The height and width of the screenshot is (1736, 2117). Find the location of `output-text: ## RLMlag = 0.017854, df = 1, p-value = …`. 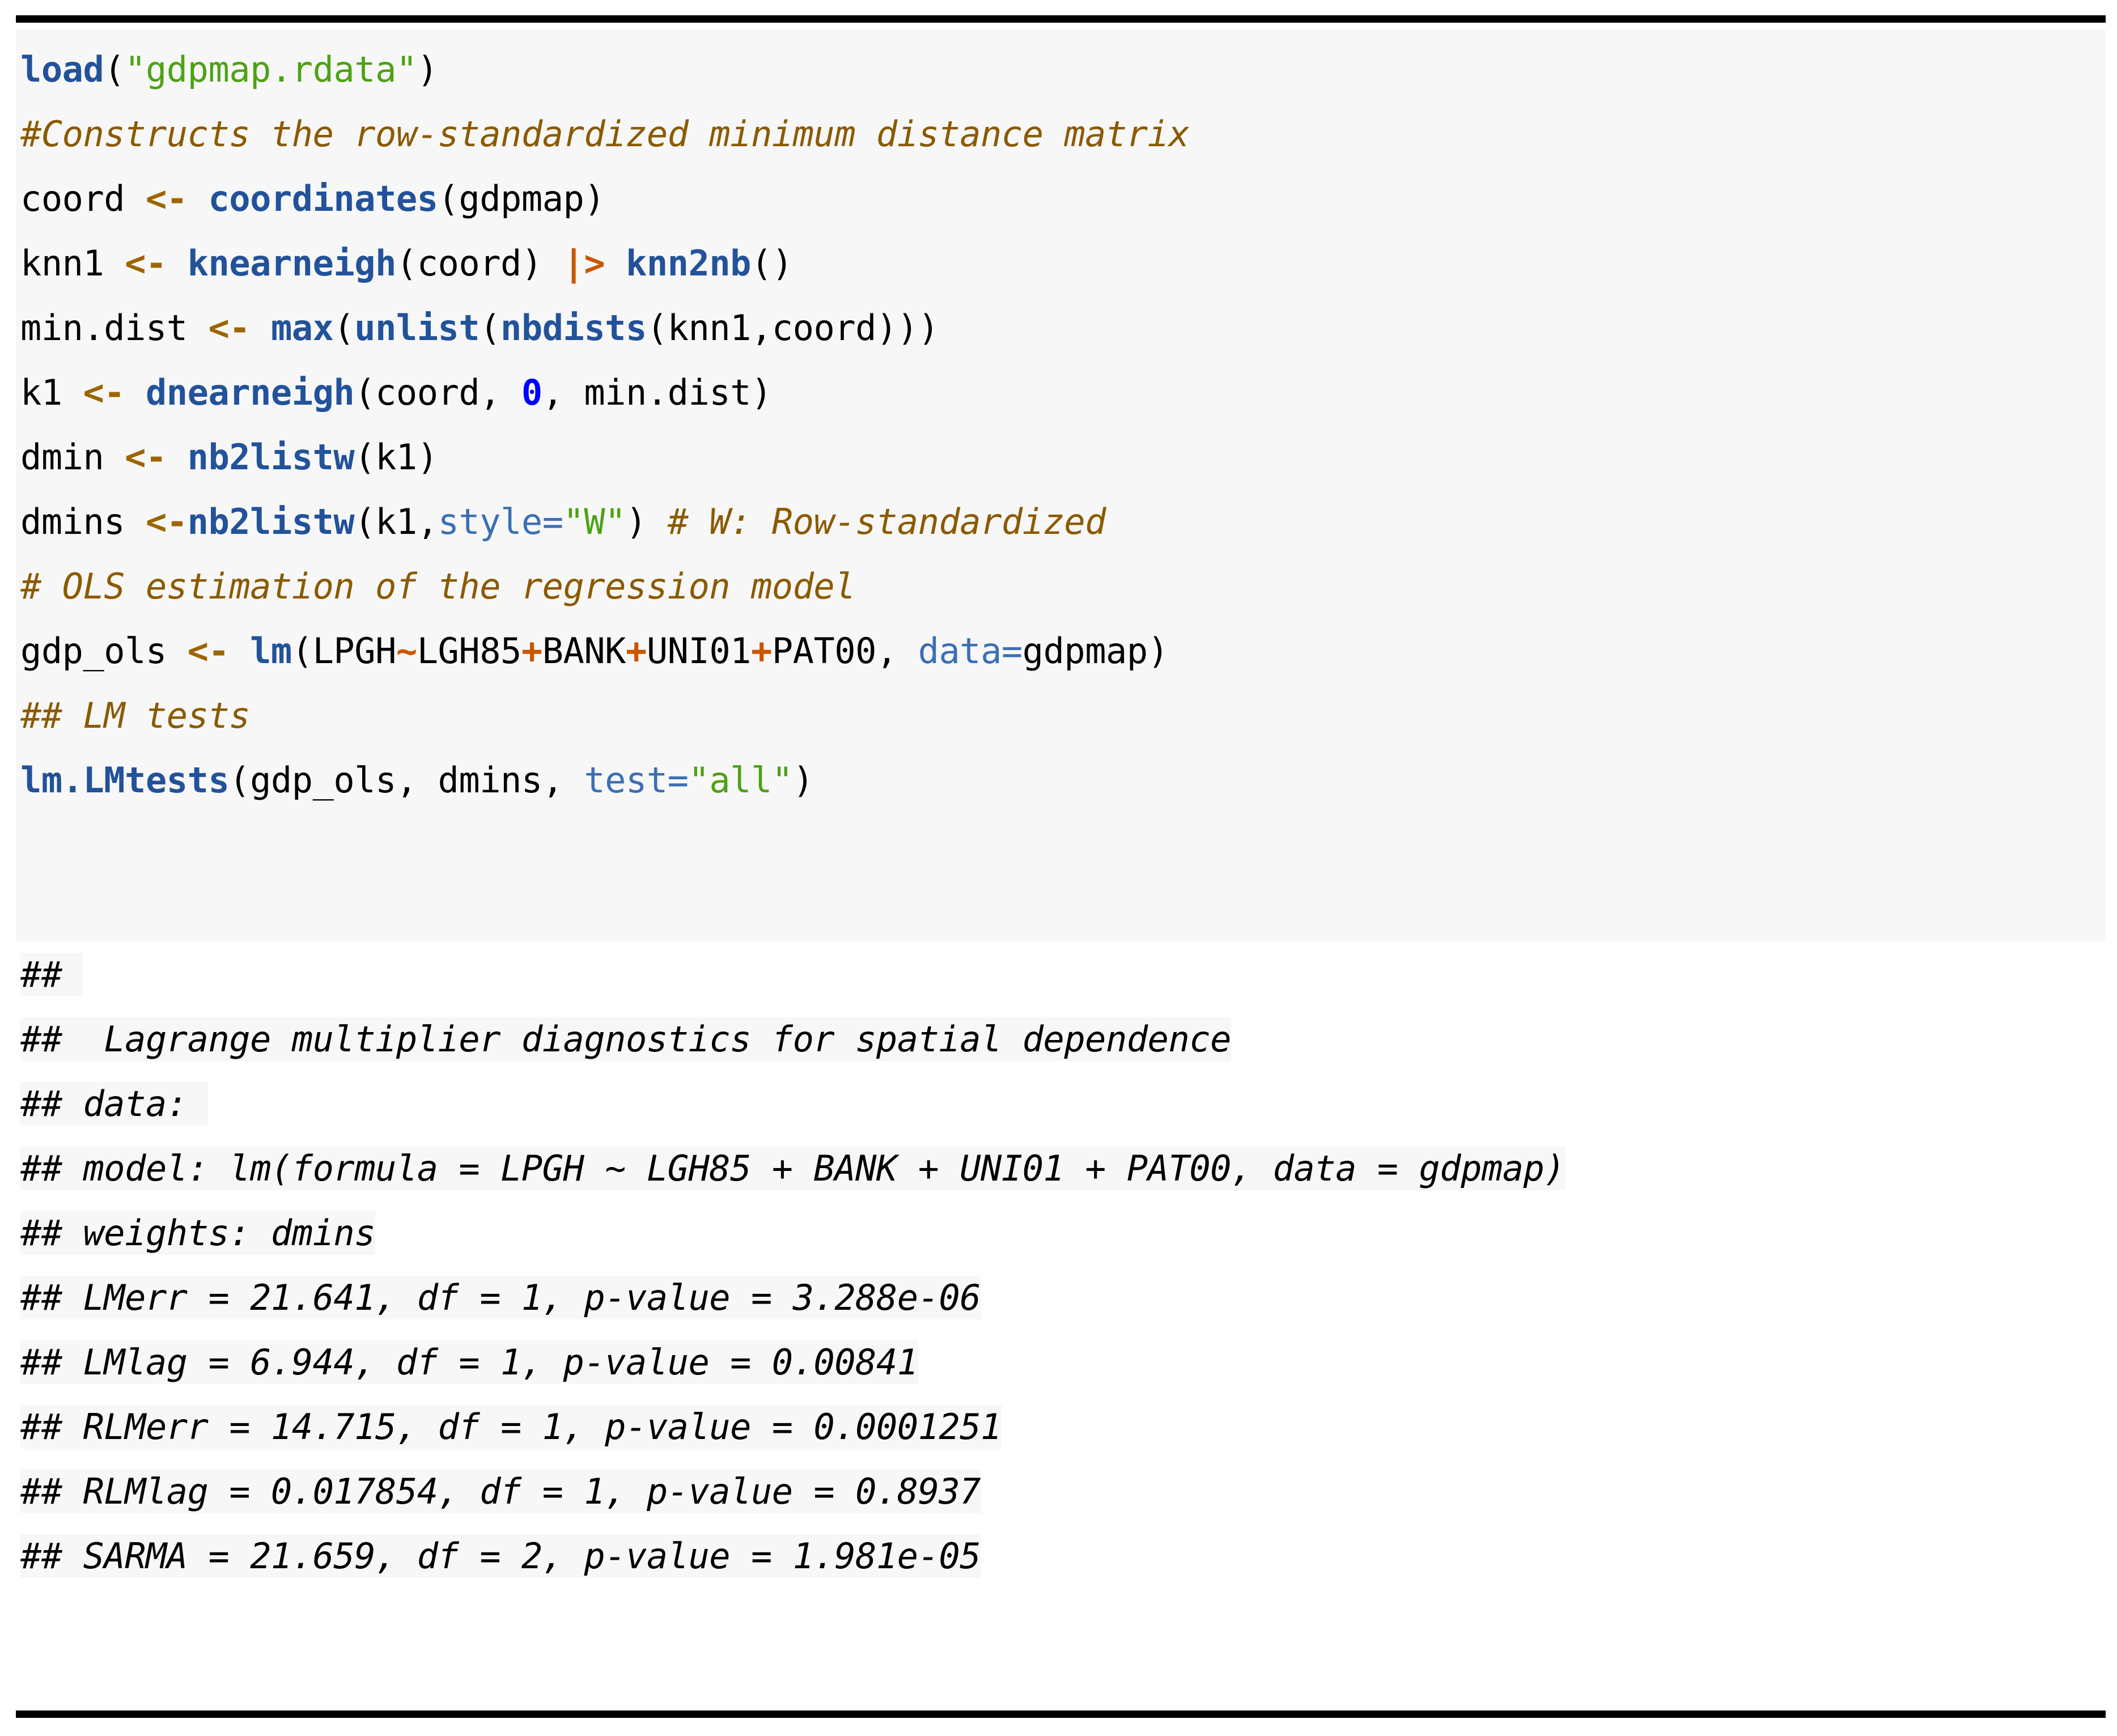

output-text: ## RLMlag = 0.017854, df = 1, p-value = … is located at coordinates (500, 1491).